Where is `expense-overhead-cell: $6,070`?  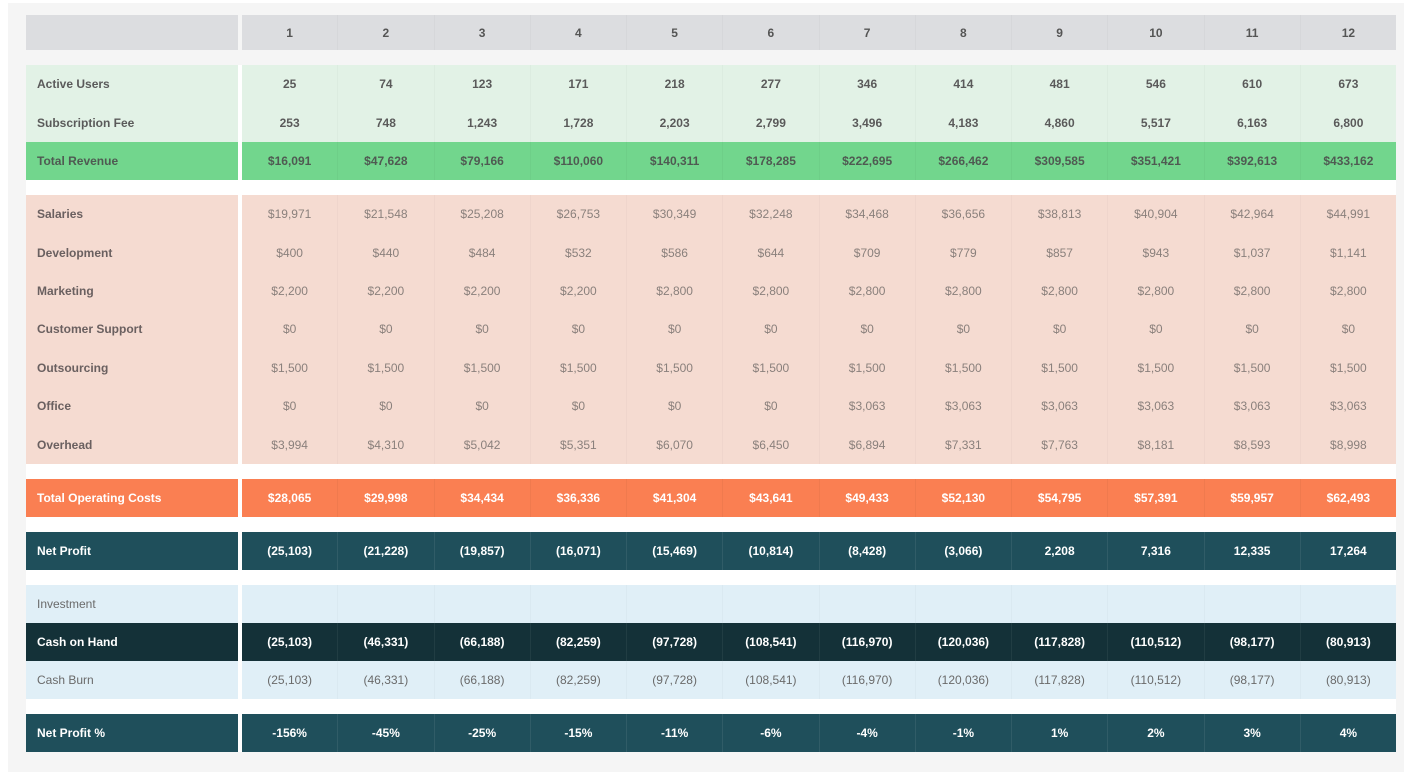
expense-overhead-cell: $6,070 is located at coordinates (674, 444).